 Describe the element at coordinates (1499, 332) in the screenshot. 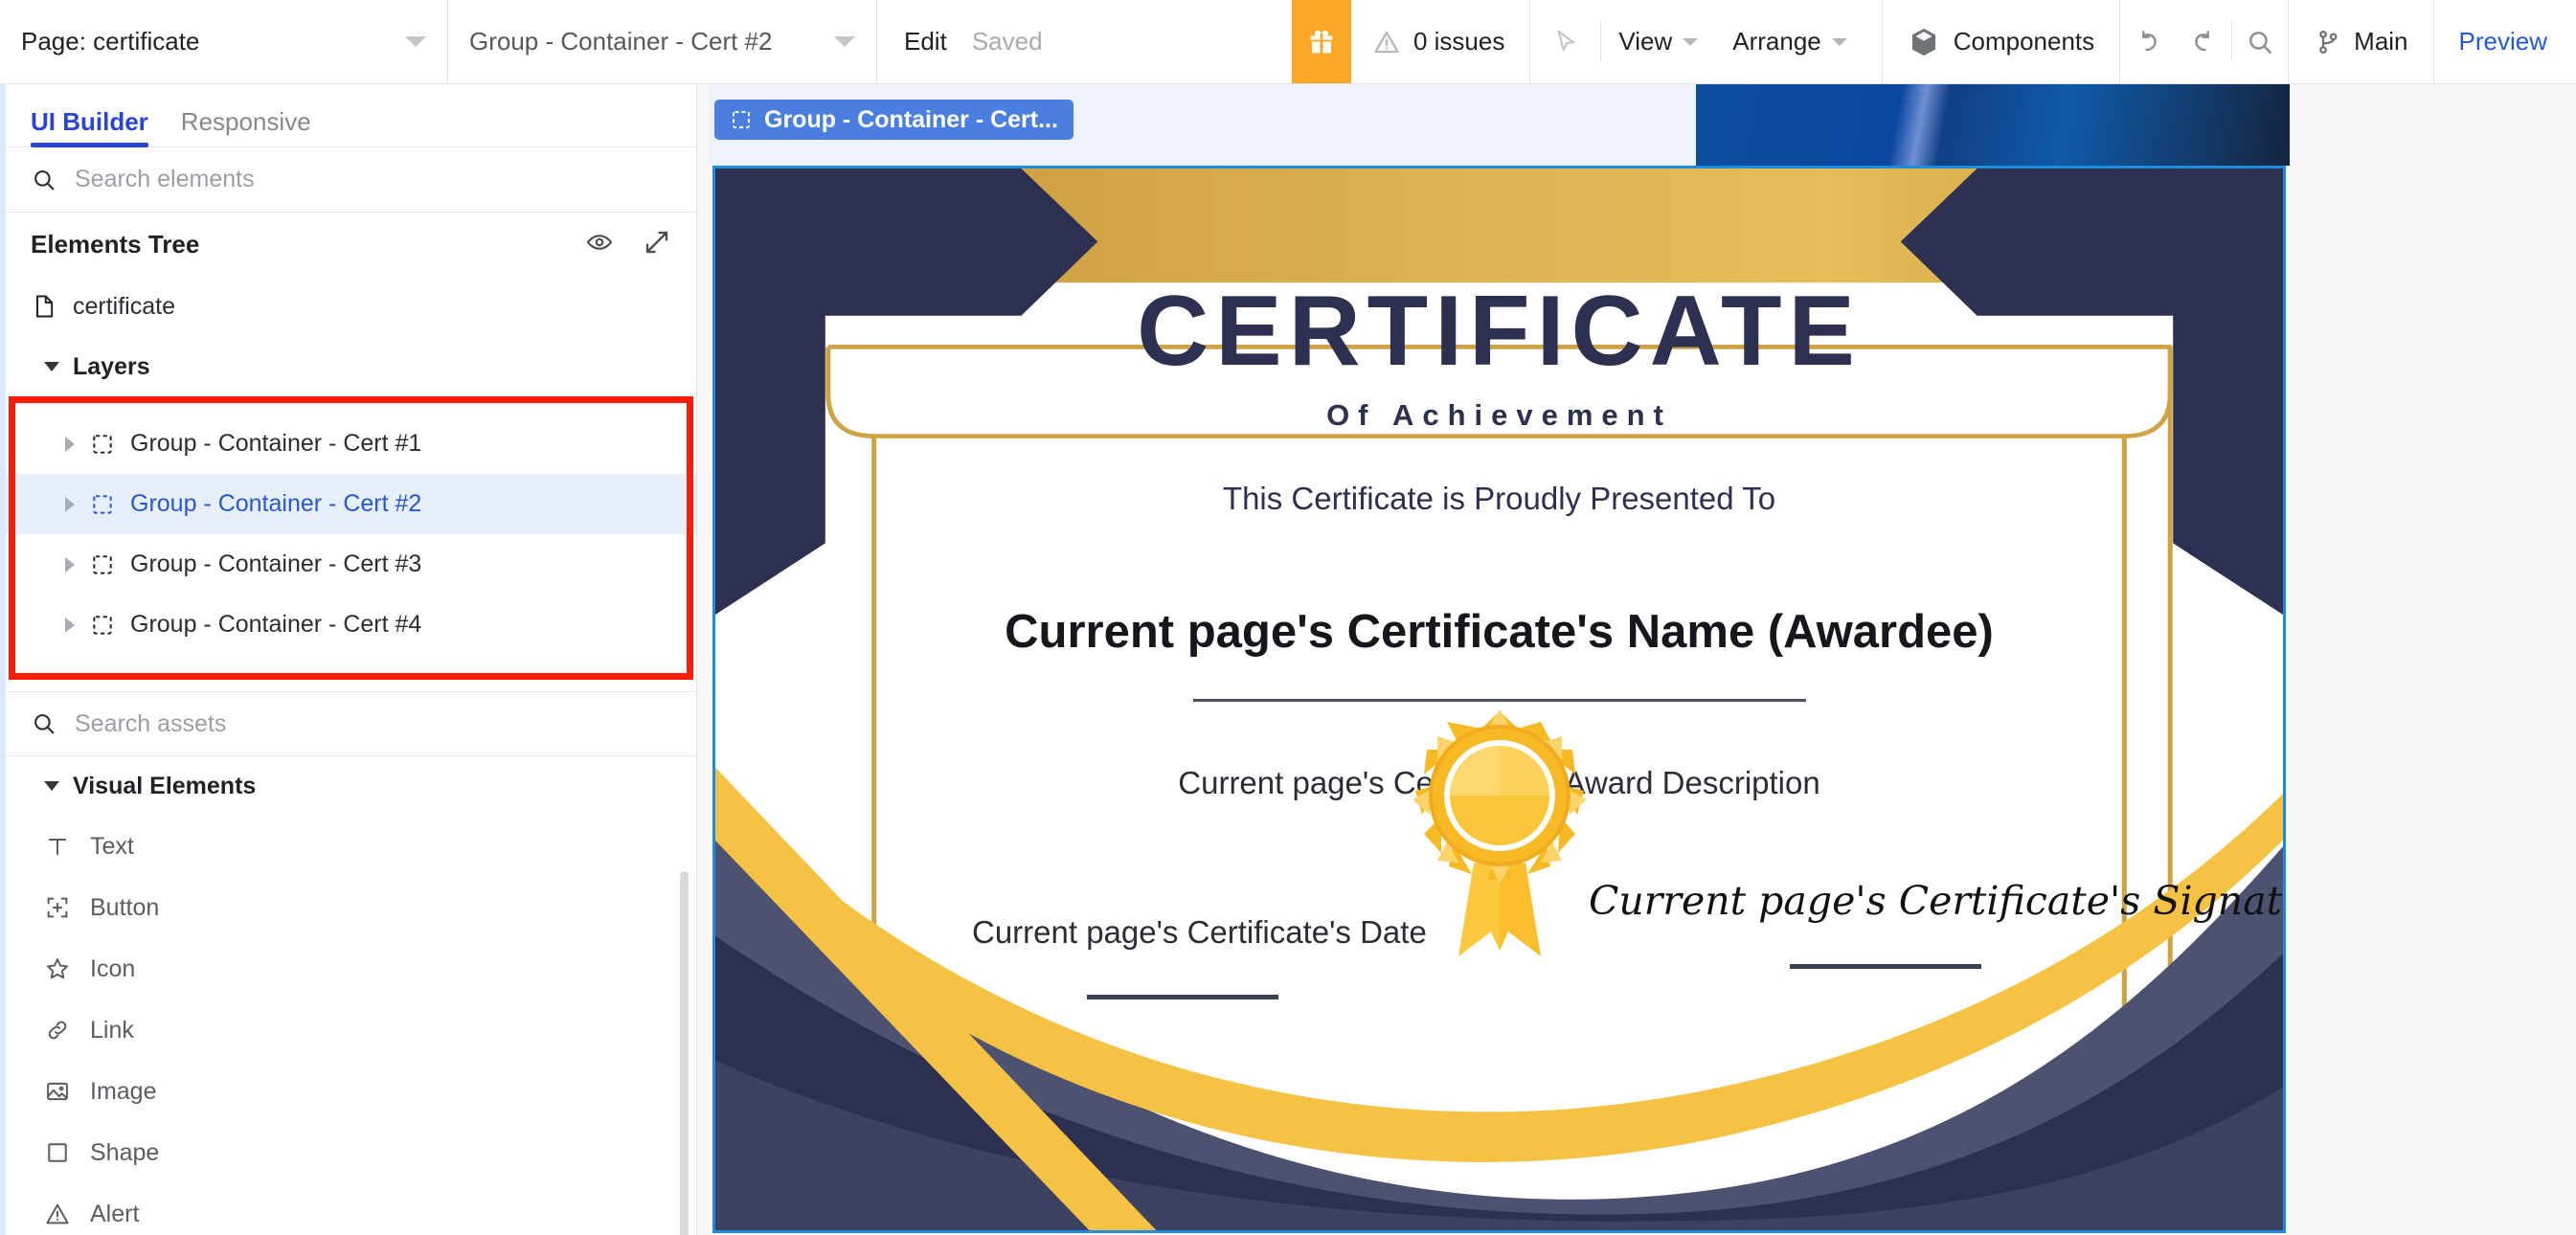

I see `certificate-title: CERTIFICATE` at that location.